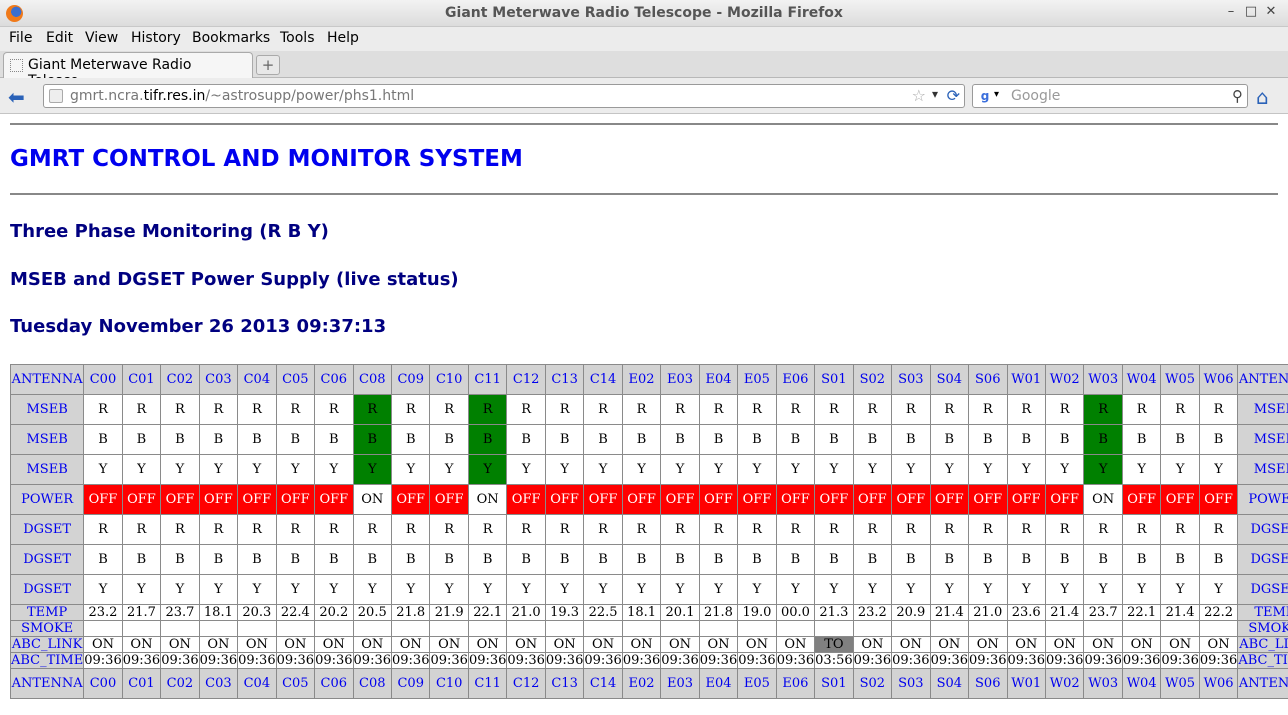 The image size is (1288, 715). Describe the element at coordinates (218, 683) in the screenshot. I see `antenna-header: C03` at that location.